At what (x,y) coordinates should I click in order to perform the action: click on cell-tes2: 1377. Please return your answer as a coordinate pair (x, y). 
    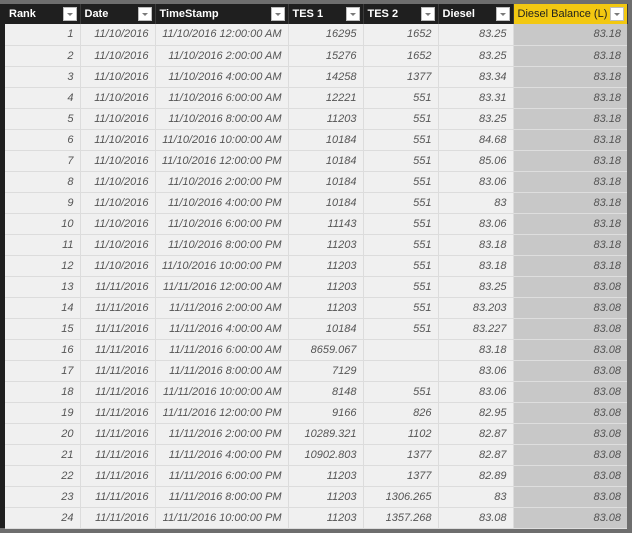
    Looking at the image, I should click on (401, 455).